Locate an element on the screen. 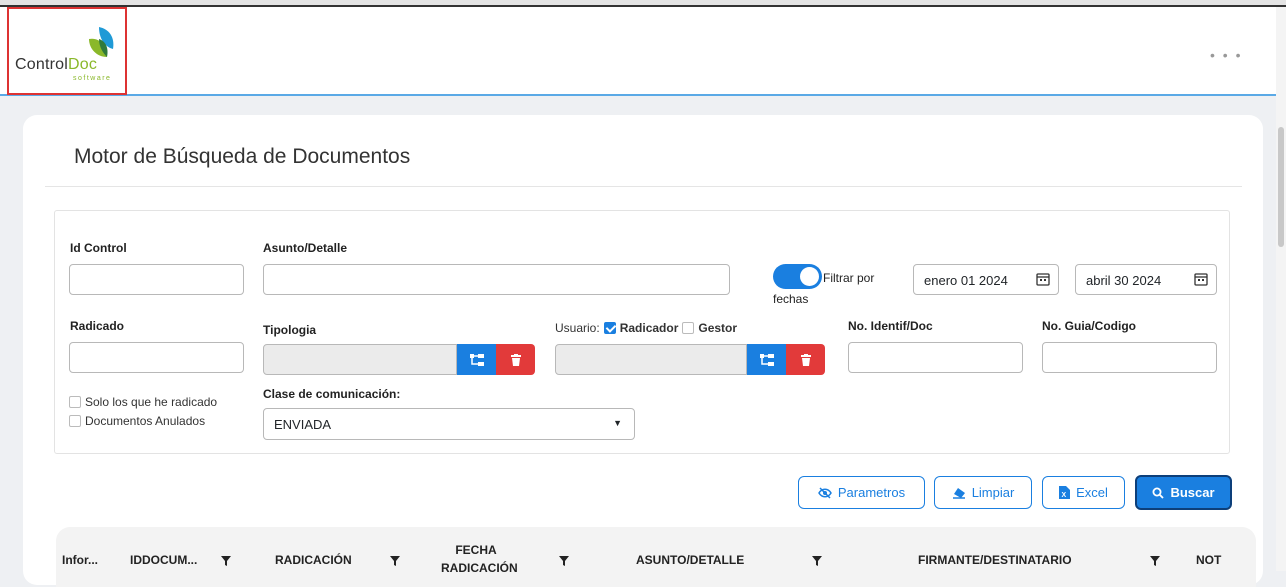 Image resolution: width=1286 pixels, height=587 pixels. date-from-value: enero 01 2024 is located at coordinates (966, 280).